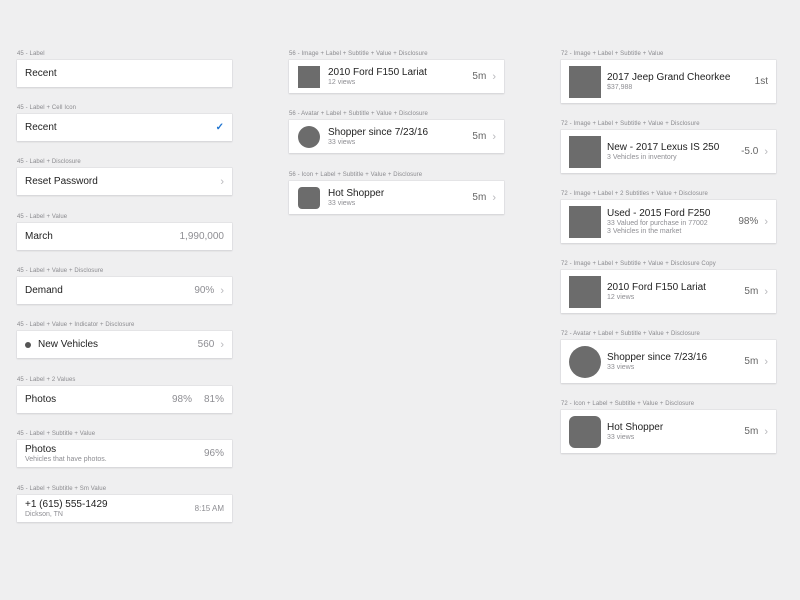  Describe the element at coordinates (642, 157) in the screenshot. I see `cell-subtitle: 3 Vehicles in inventory` at that location.